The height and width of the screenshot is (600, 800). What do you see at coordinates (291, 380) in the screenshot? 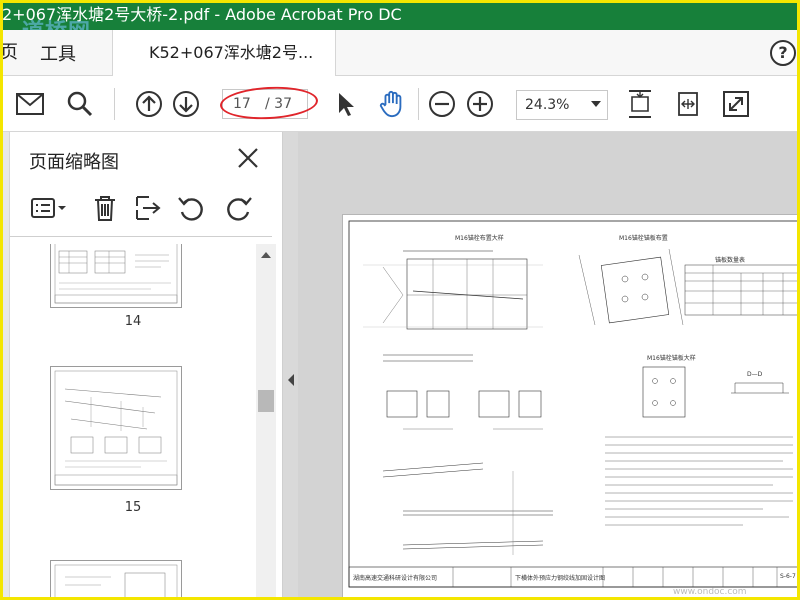
I see `collapse-panel-icon` at bounding box center [291, 380].